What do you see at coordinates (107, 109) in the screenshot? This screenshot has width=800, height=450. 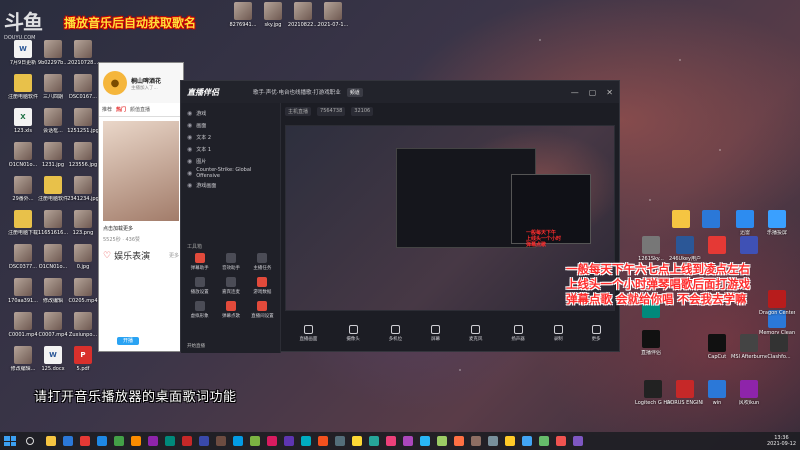 I see `tab-recommend: 推荐` at bounding box center [107, 109].